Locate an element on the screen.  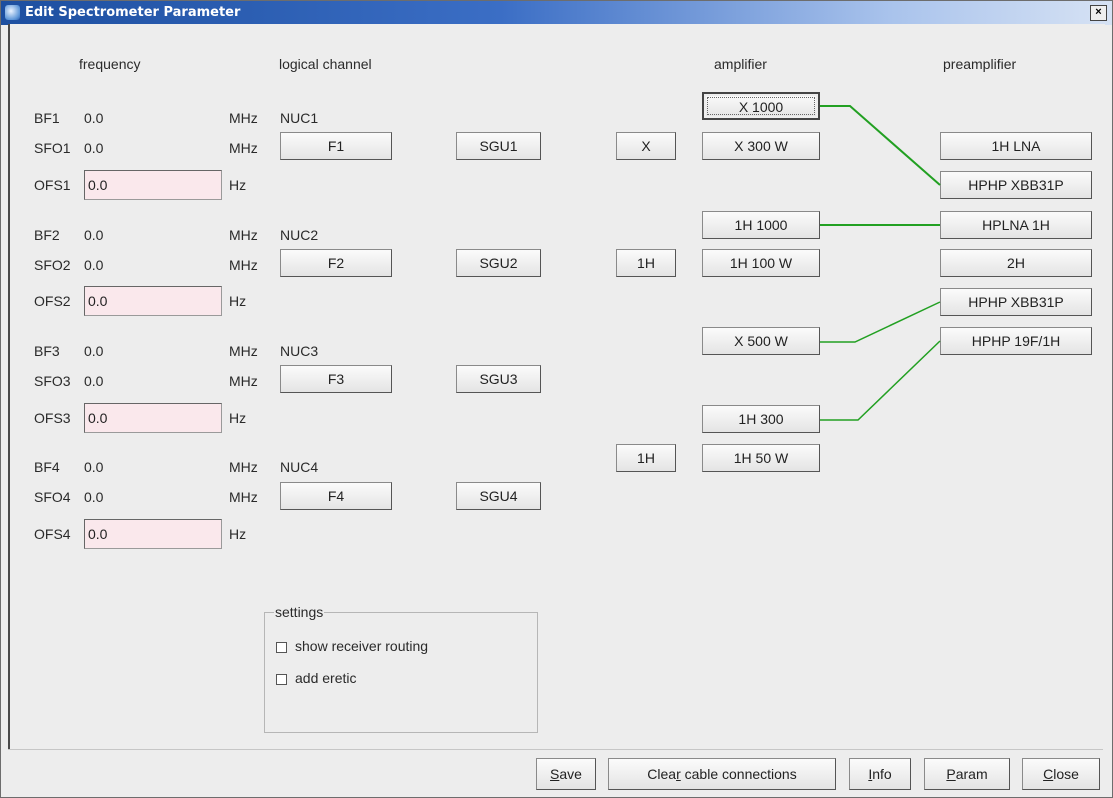
cable-x1000-to-hphp-xbb31p is located at coordinates (880, 145).